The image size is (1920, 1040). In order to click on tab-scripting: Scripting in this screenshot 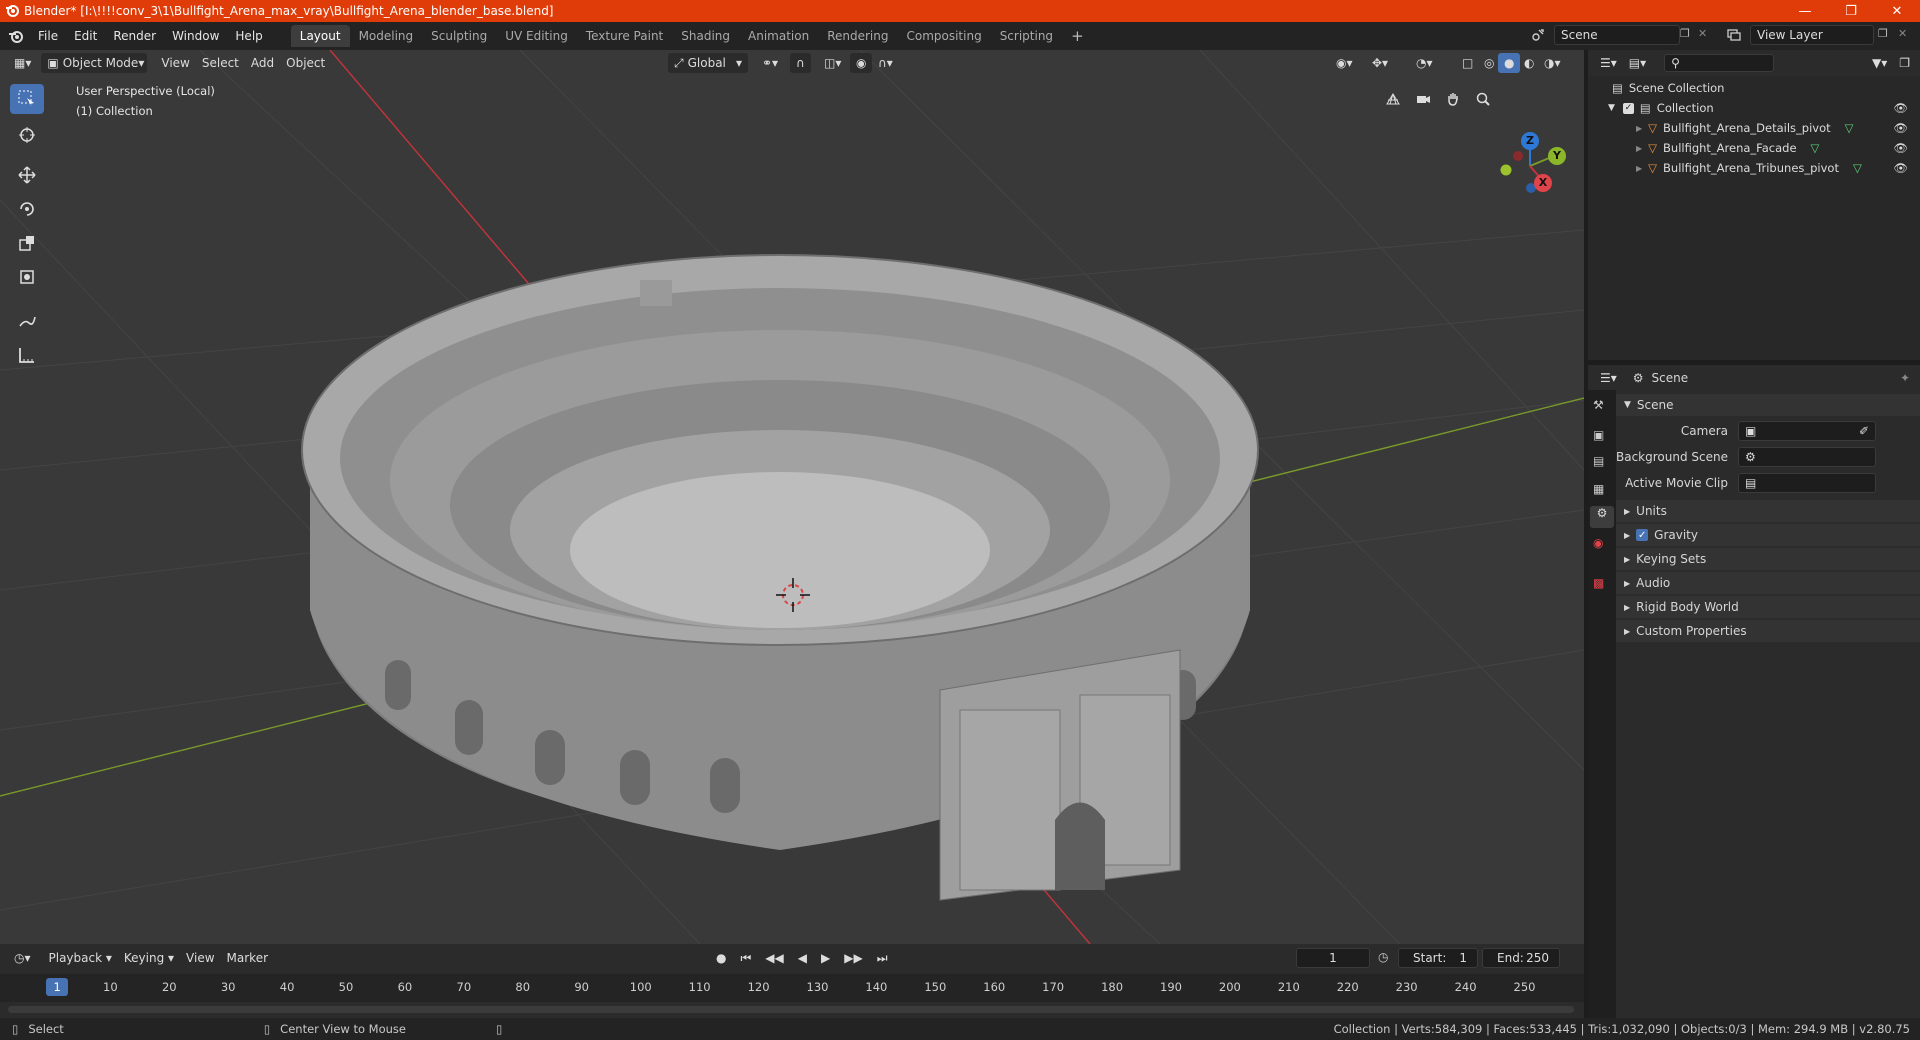, I will do `click(1026, 36)`.